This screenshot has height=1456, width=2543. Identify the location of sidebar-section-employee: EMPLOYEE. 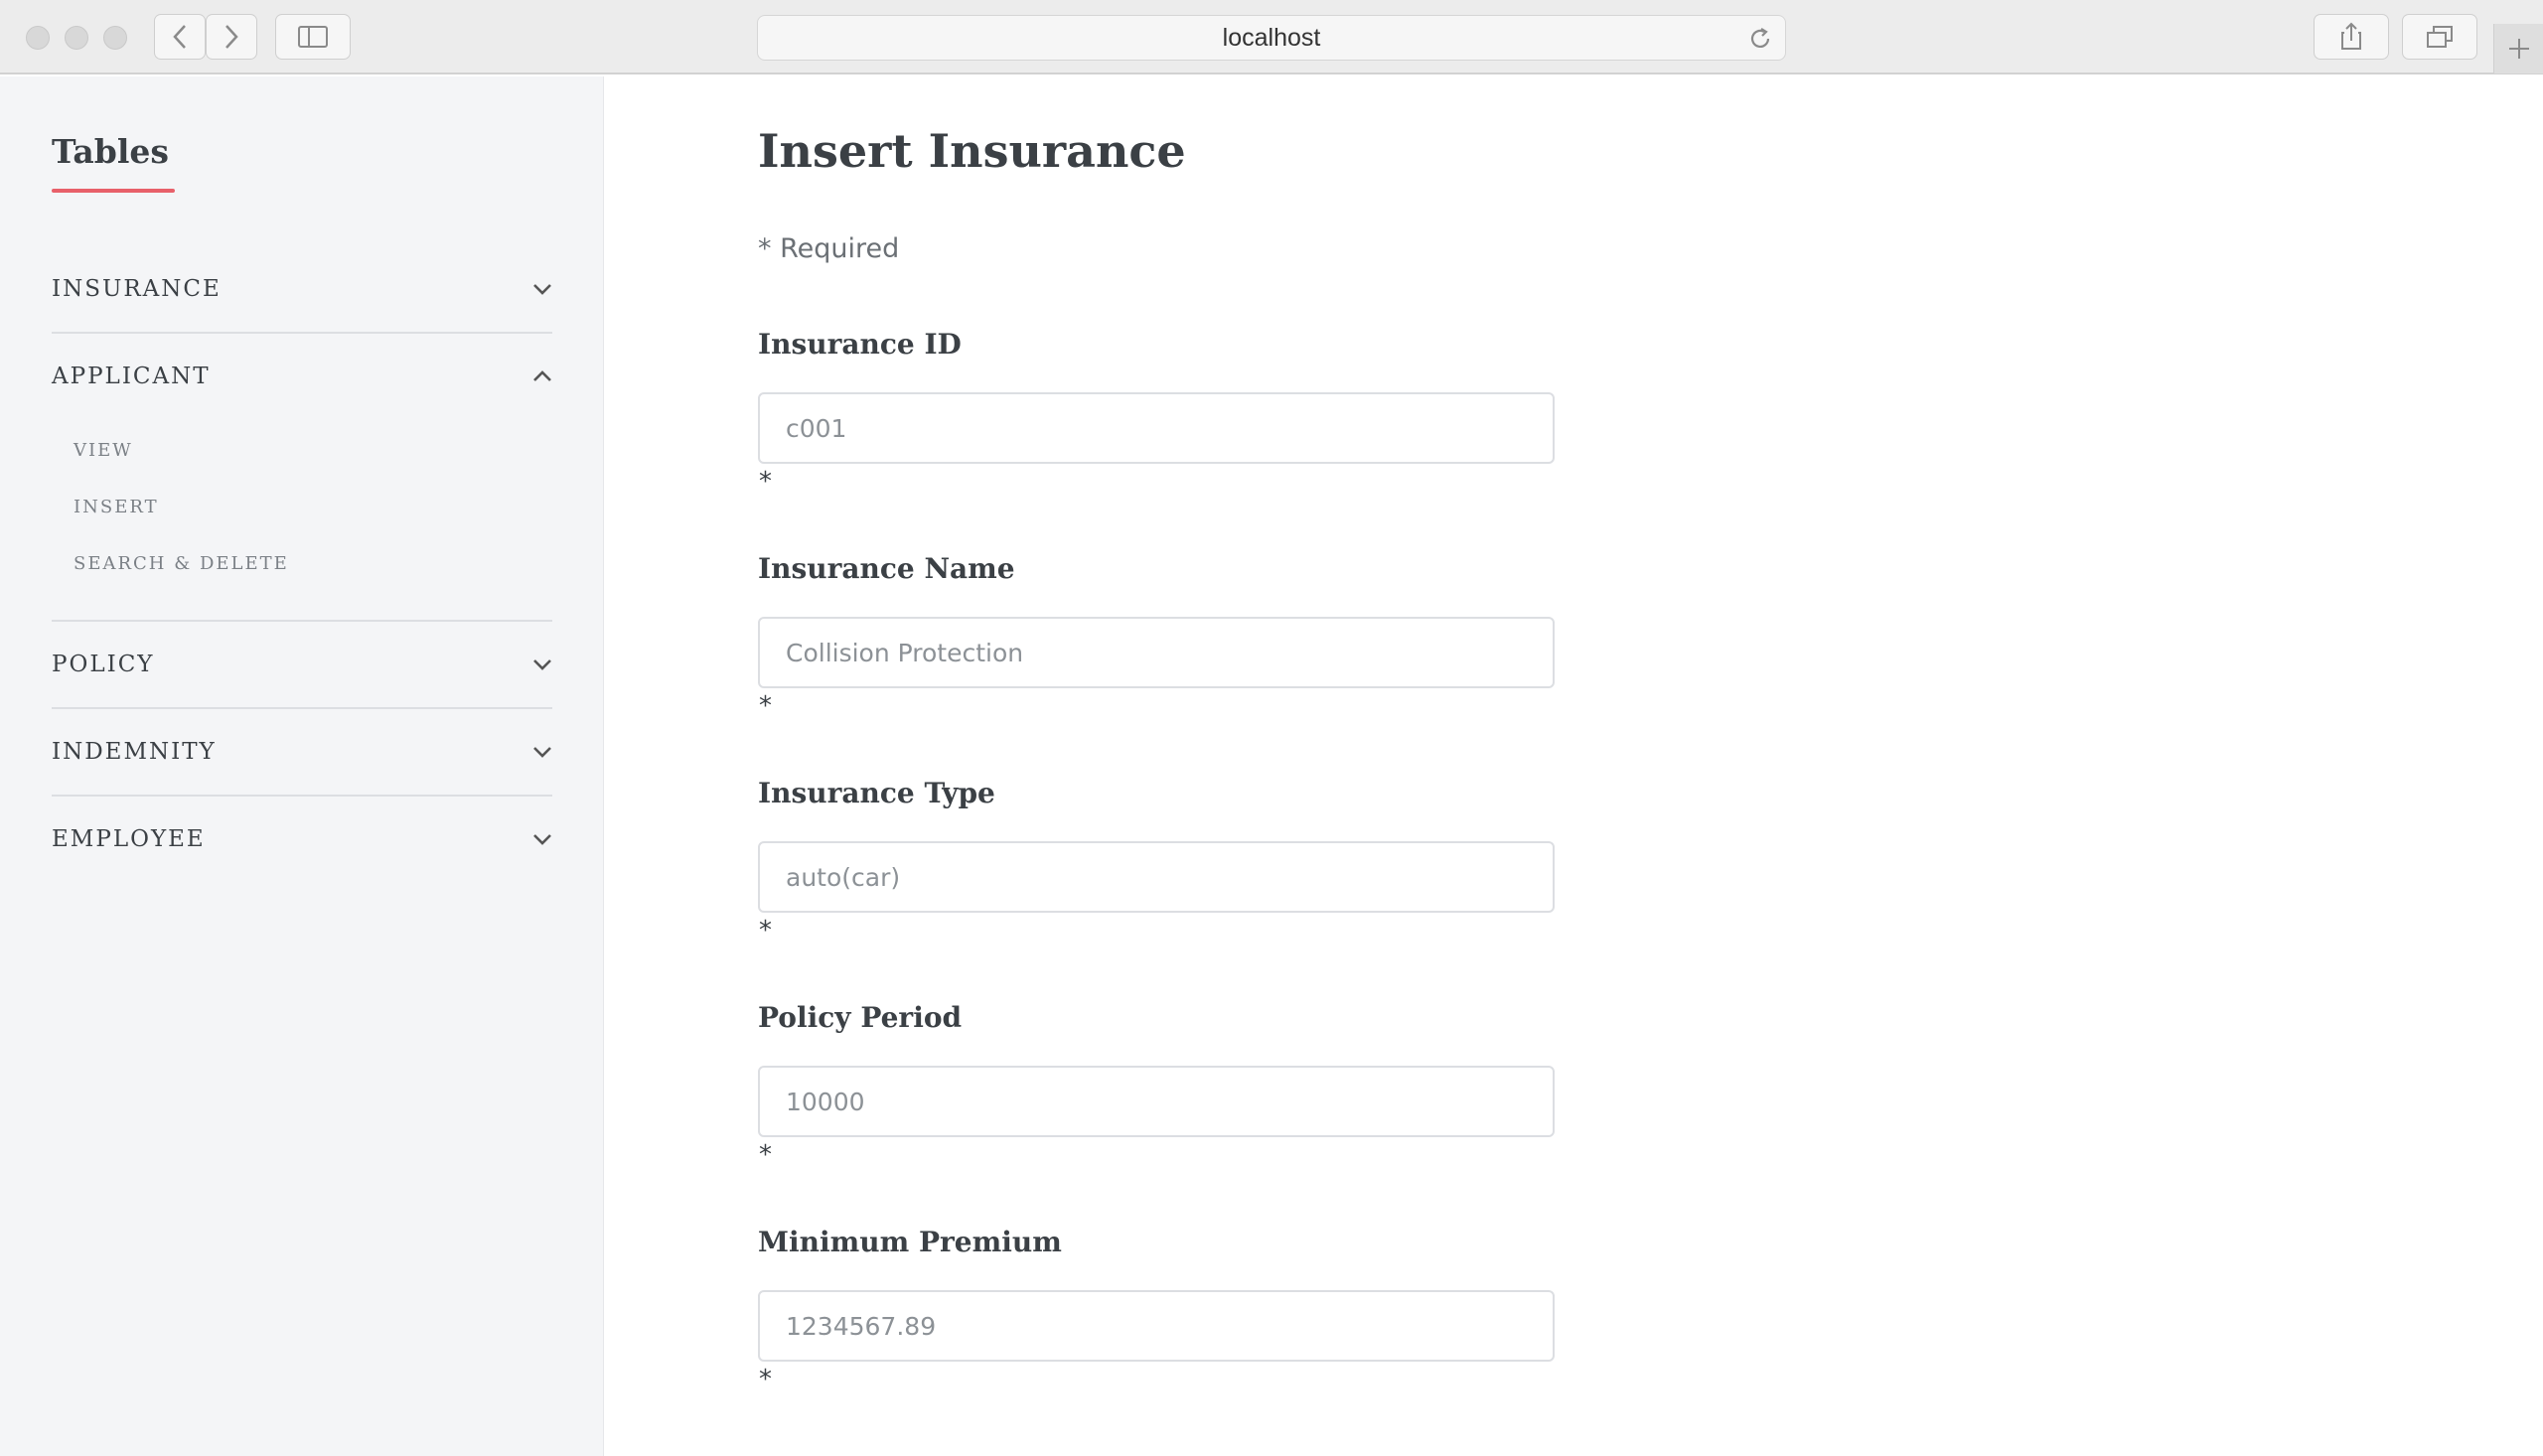
(302, 839).